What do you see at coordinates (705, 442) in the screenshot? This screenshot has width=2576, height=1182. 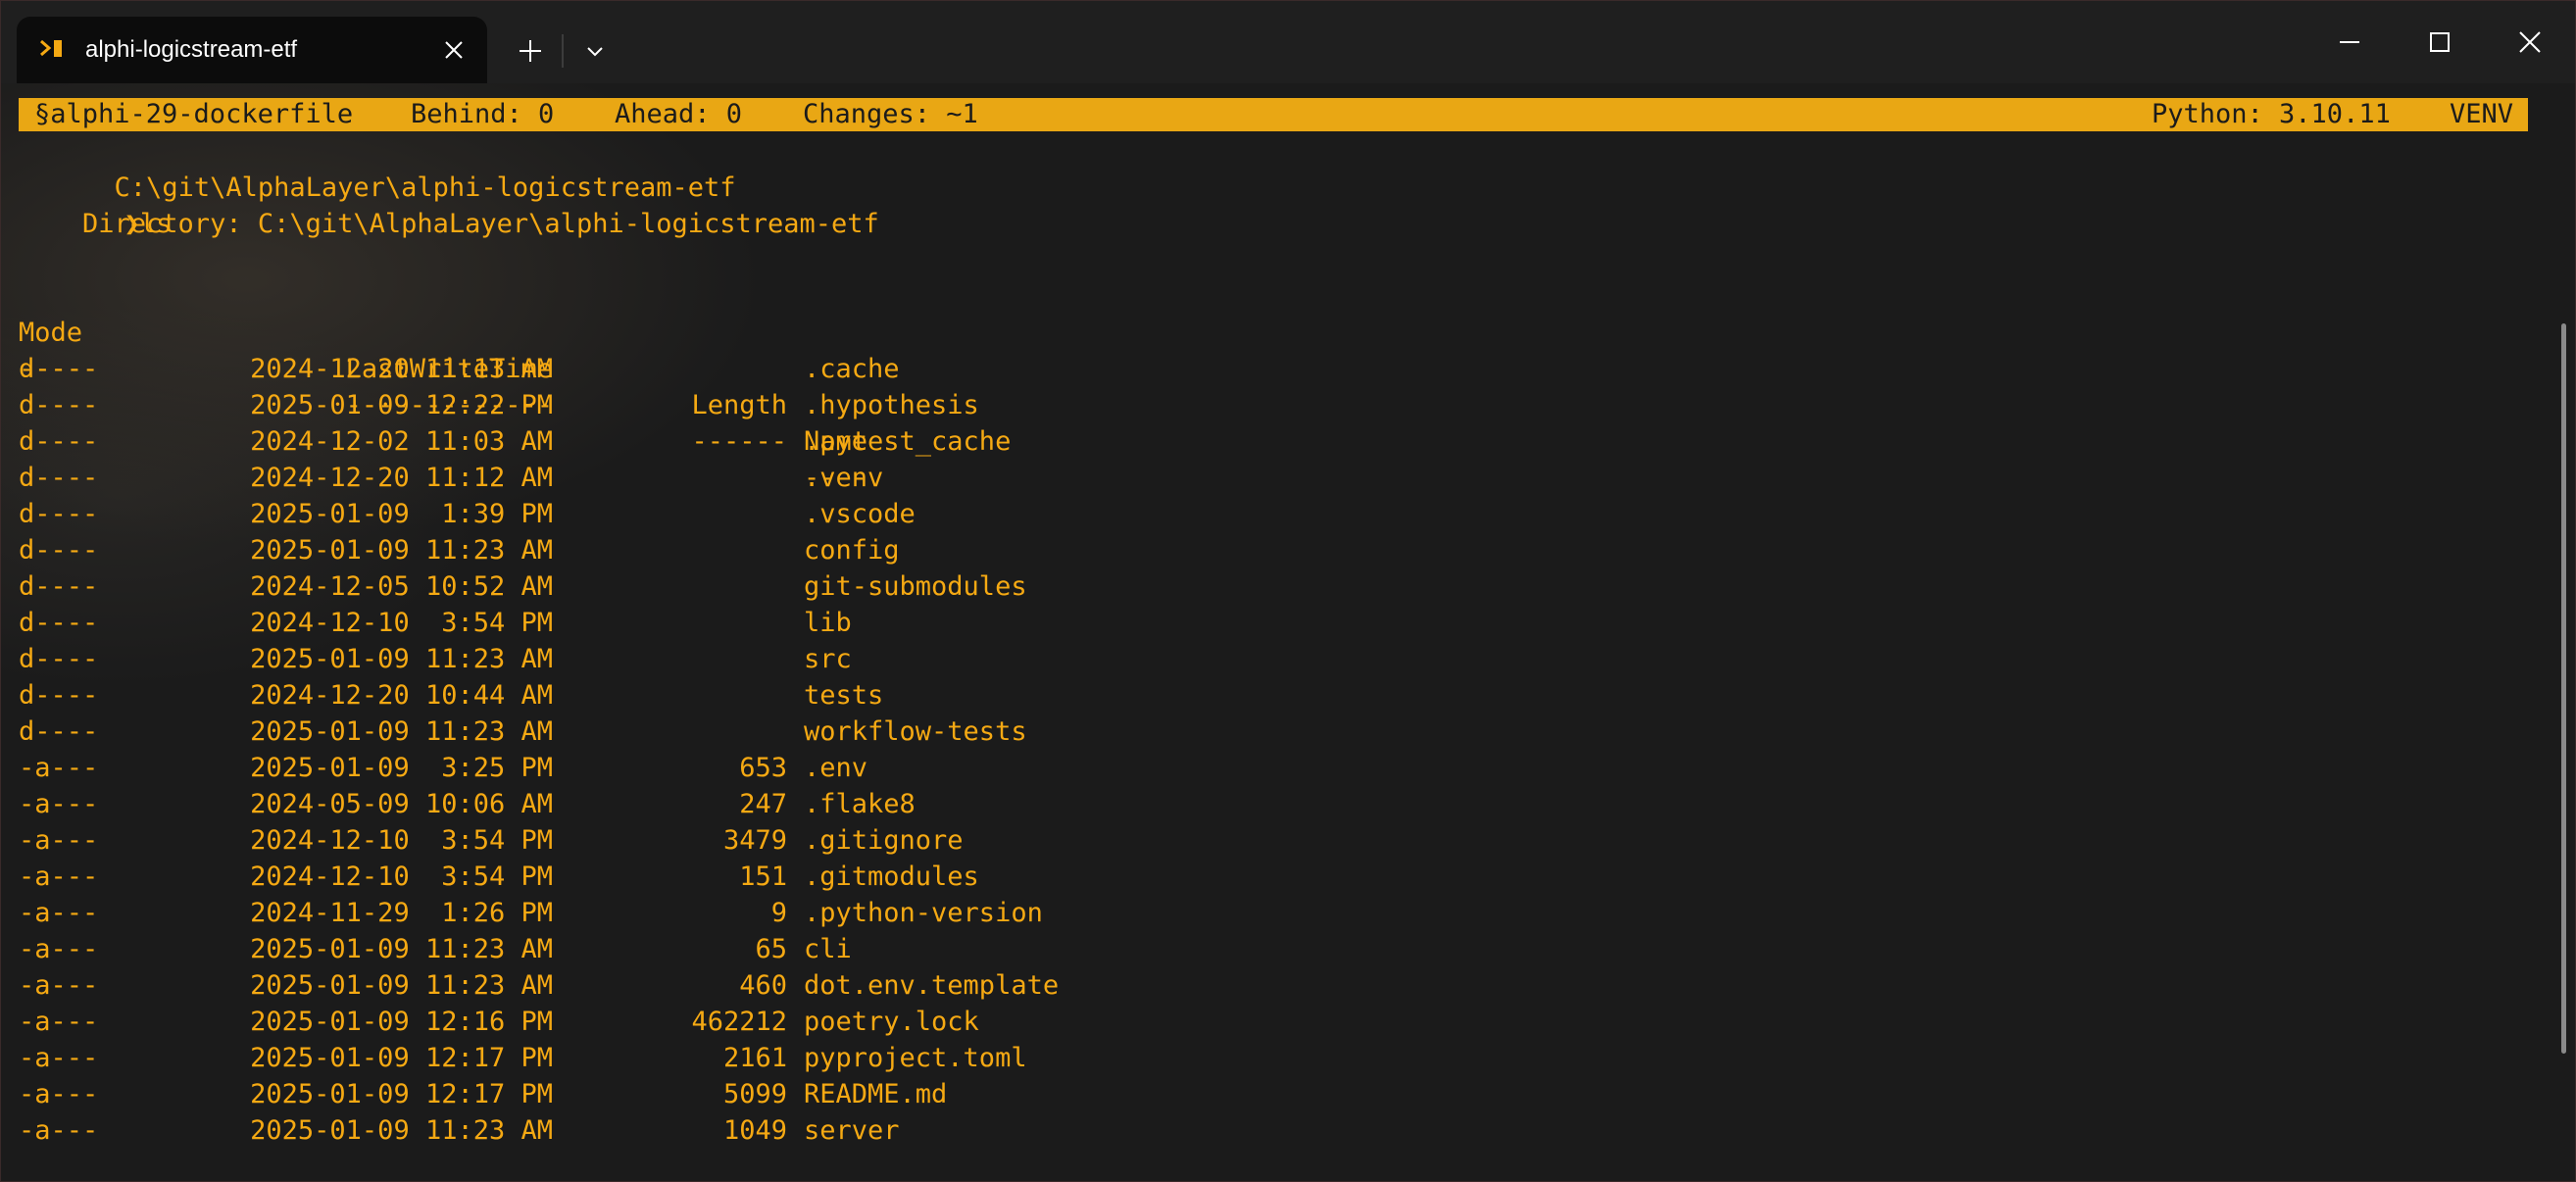 I see `table-row: d---- 2024-12-02 11:03 AM .pytest_cache` at bounding box center [705, 442].